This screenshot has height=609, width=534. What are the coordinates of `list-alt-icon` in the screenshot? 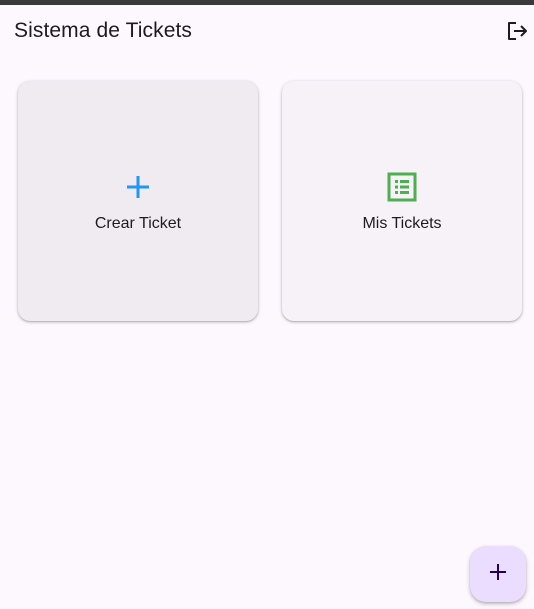 It's located at (402, 187).